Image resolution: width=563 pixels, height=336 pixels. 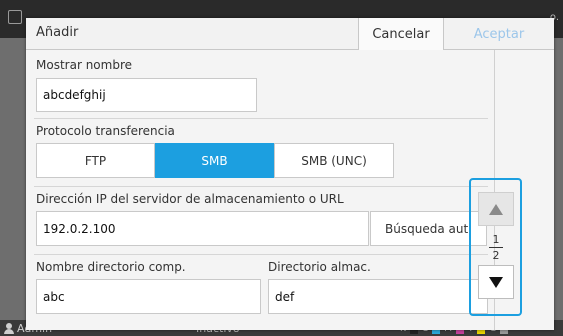 I want to click on scroll-down-button, so click(x=496, y=282).